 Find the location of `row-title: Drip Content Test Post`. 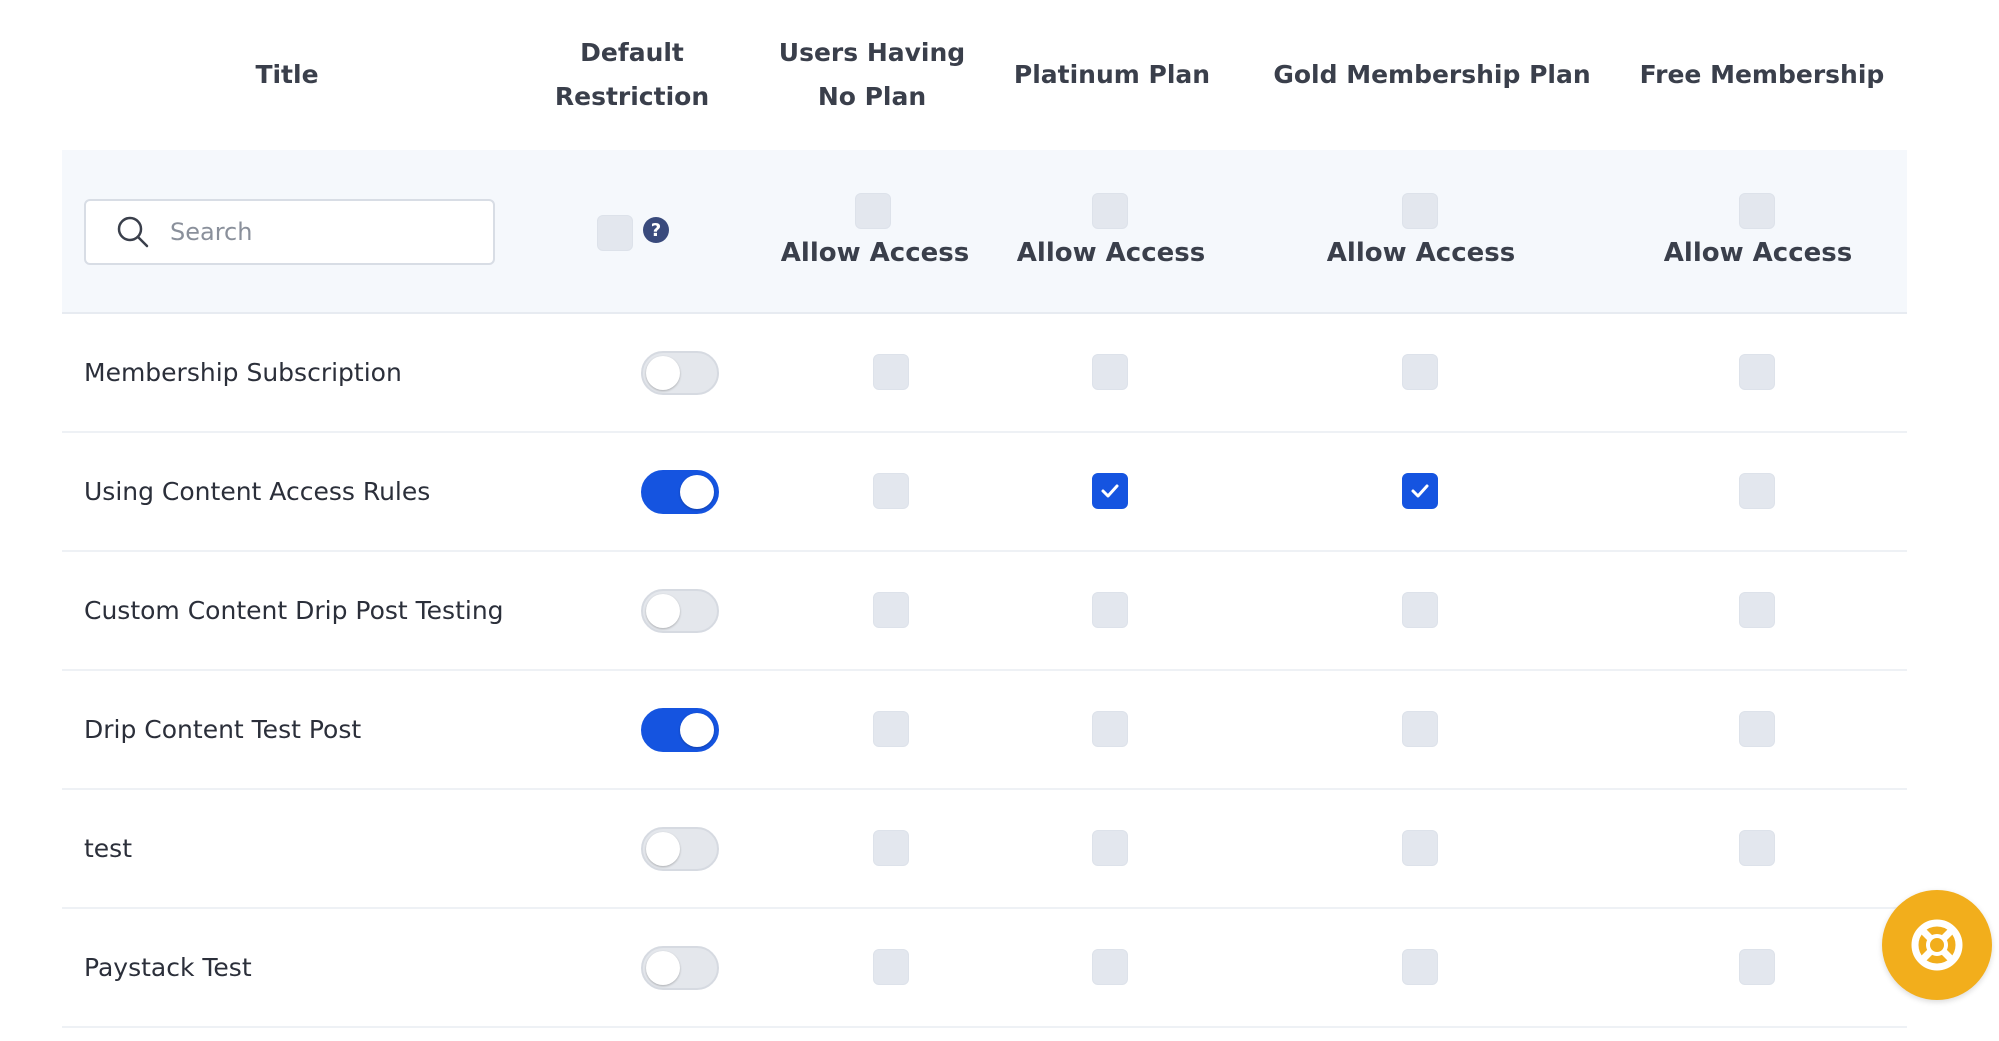

row-title: Drip Content Test Post is located at coordinates (223, 729).